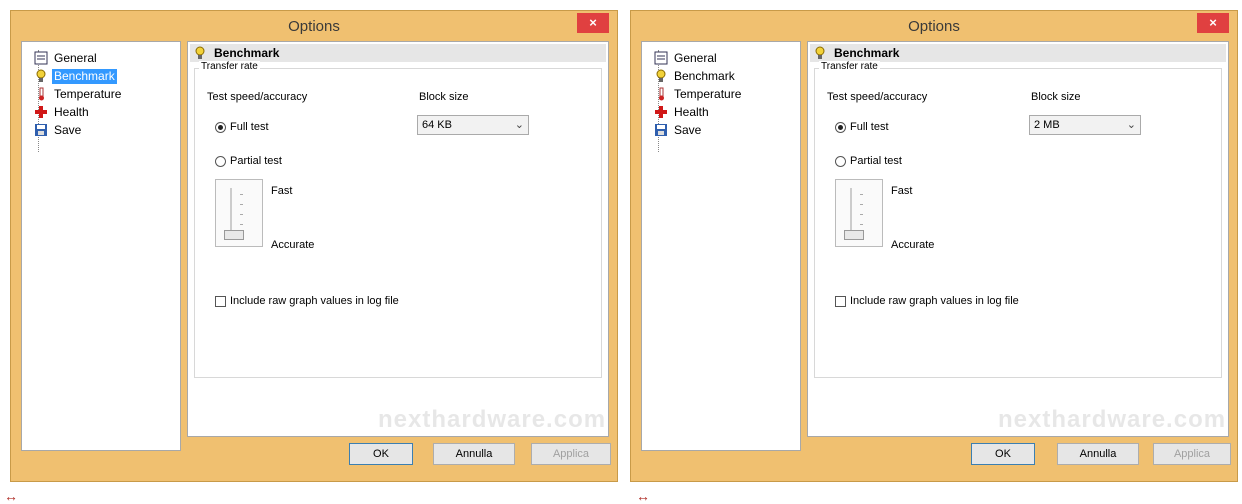  Describe the element at coordinates (1047, 125) in the screenshot. I see `block-size-value: 2 MB` at that location.